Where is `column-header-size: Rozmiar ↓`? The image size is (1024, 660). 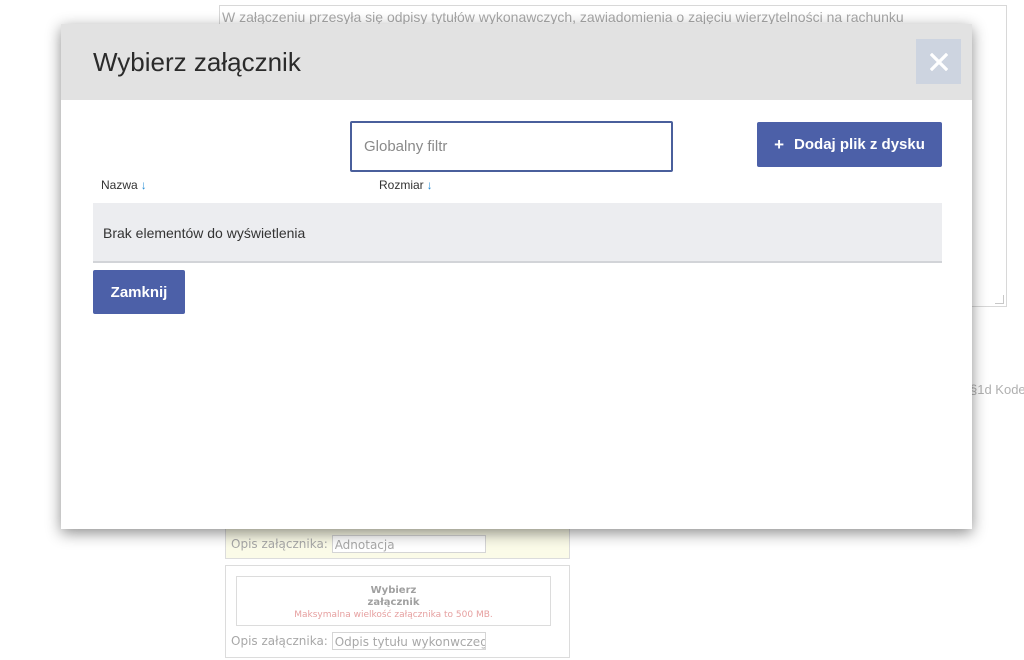
column-header-size: Rozmiar ↓ is located at coordinates (406, 185).